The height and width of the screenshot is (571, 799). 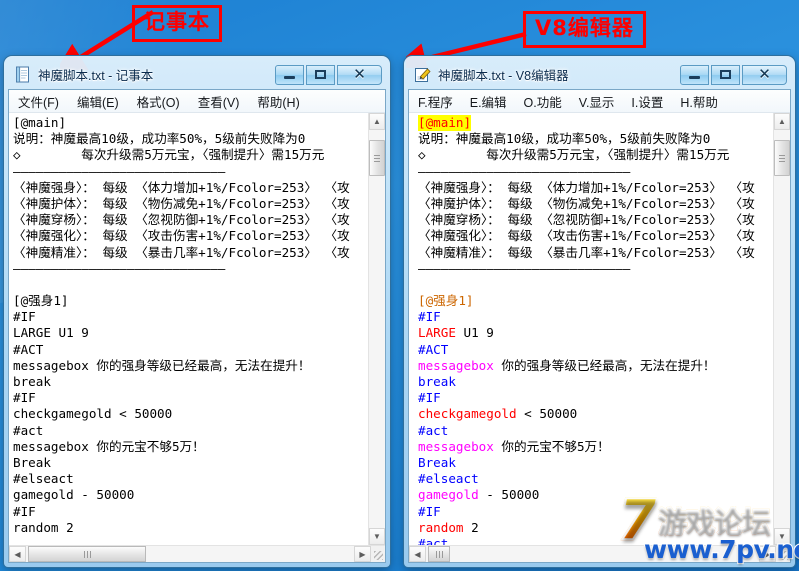 What do you see at coordinates (595, 540) in the screenshot?
I see `code-line: #act` at bounding box center [595, 540].